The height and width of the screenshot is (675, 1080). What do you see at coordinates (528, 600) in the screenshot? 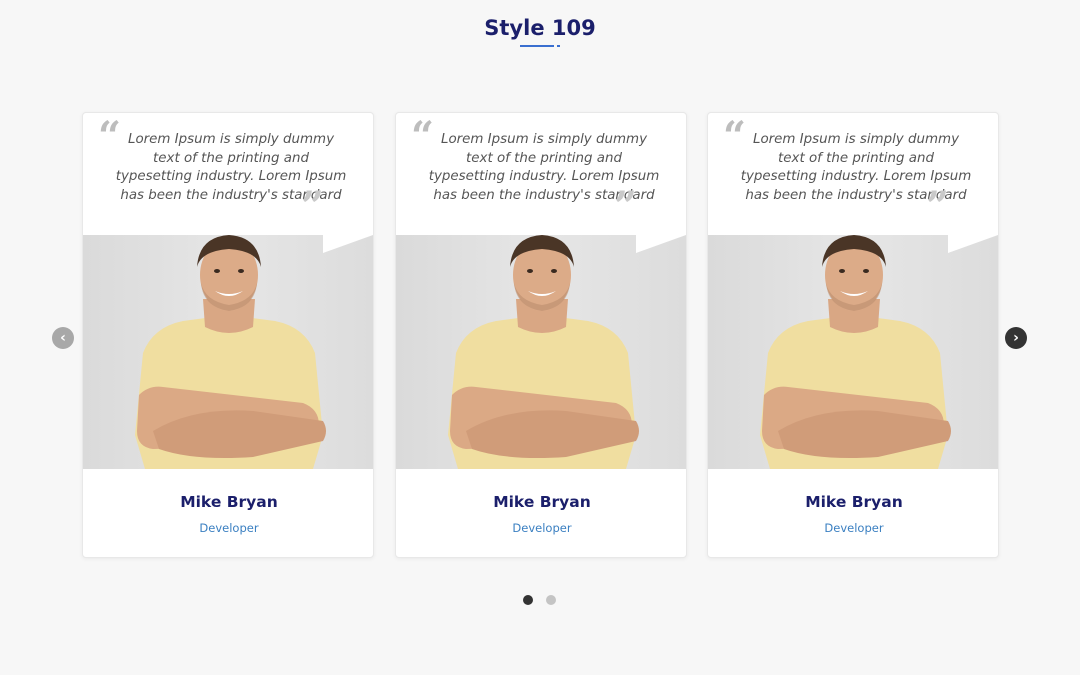
I see `pagination-dot-active` at bounding box center [528, 600].